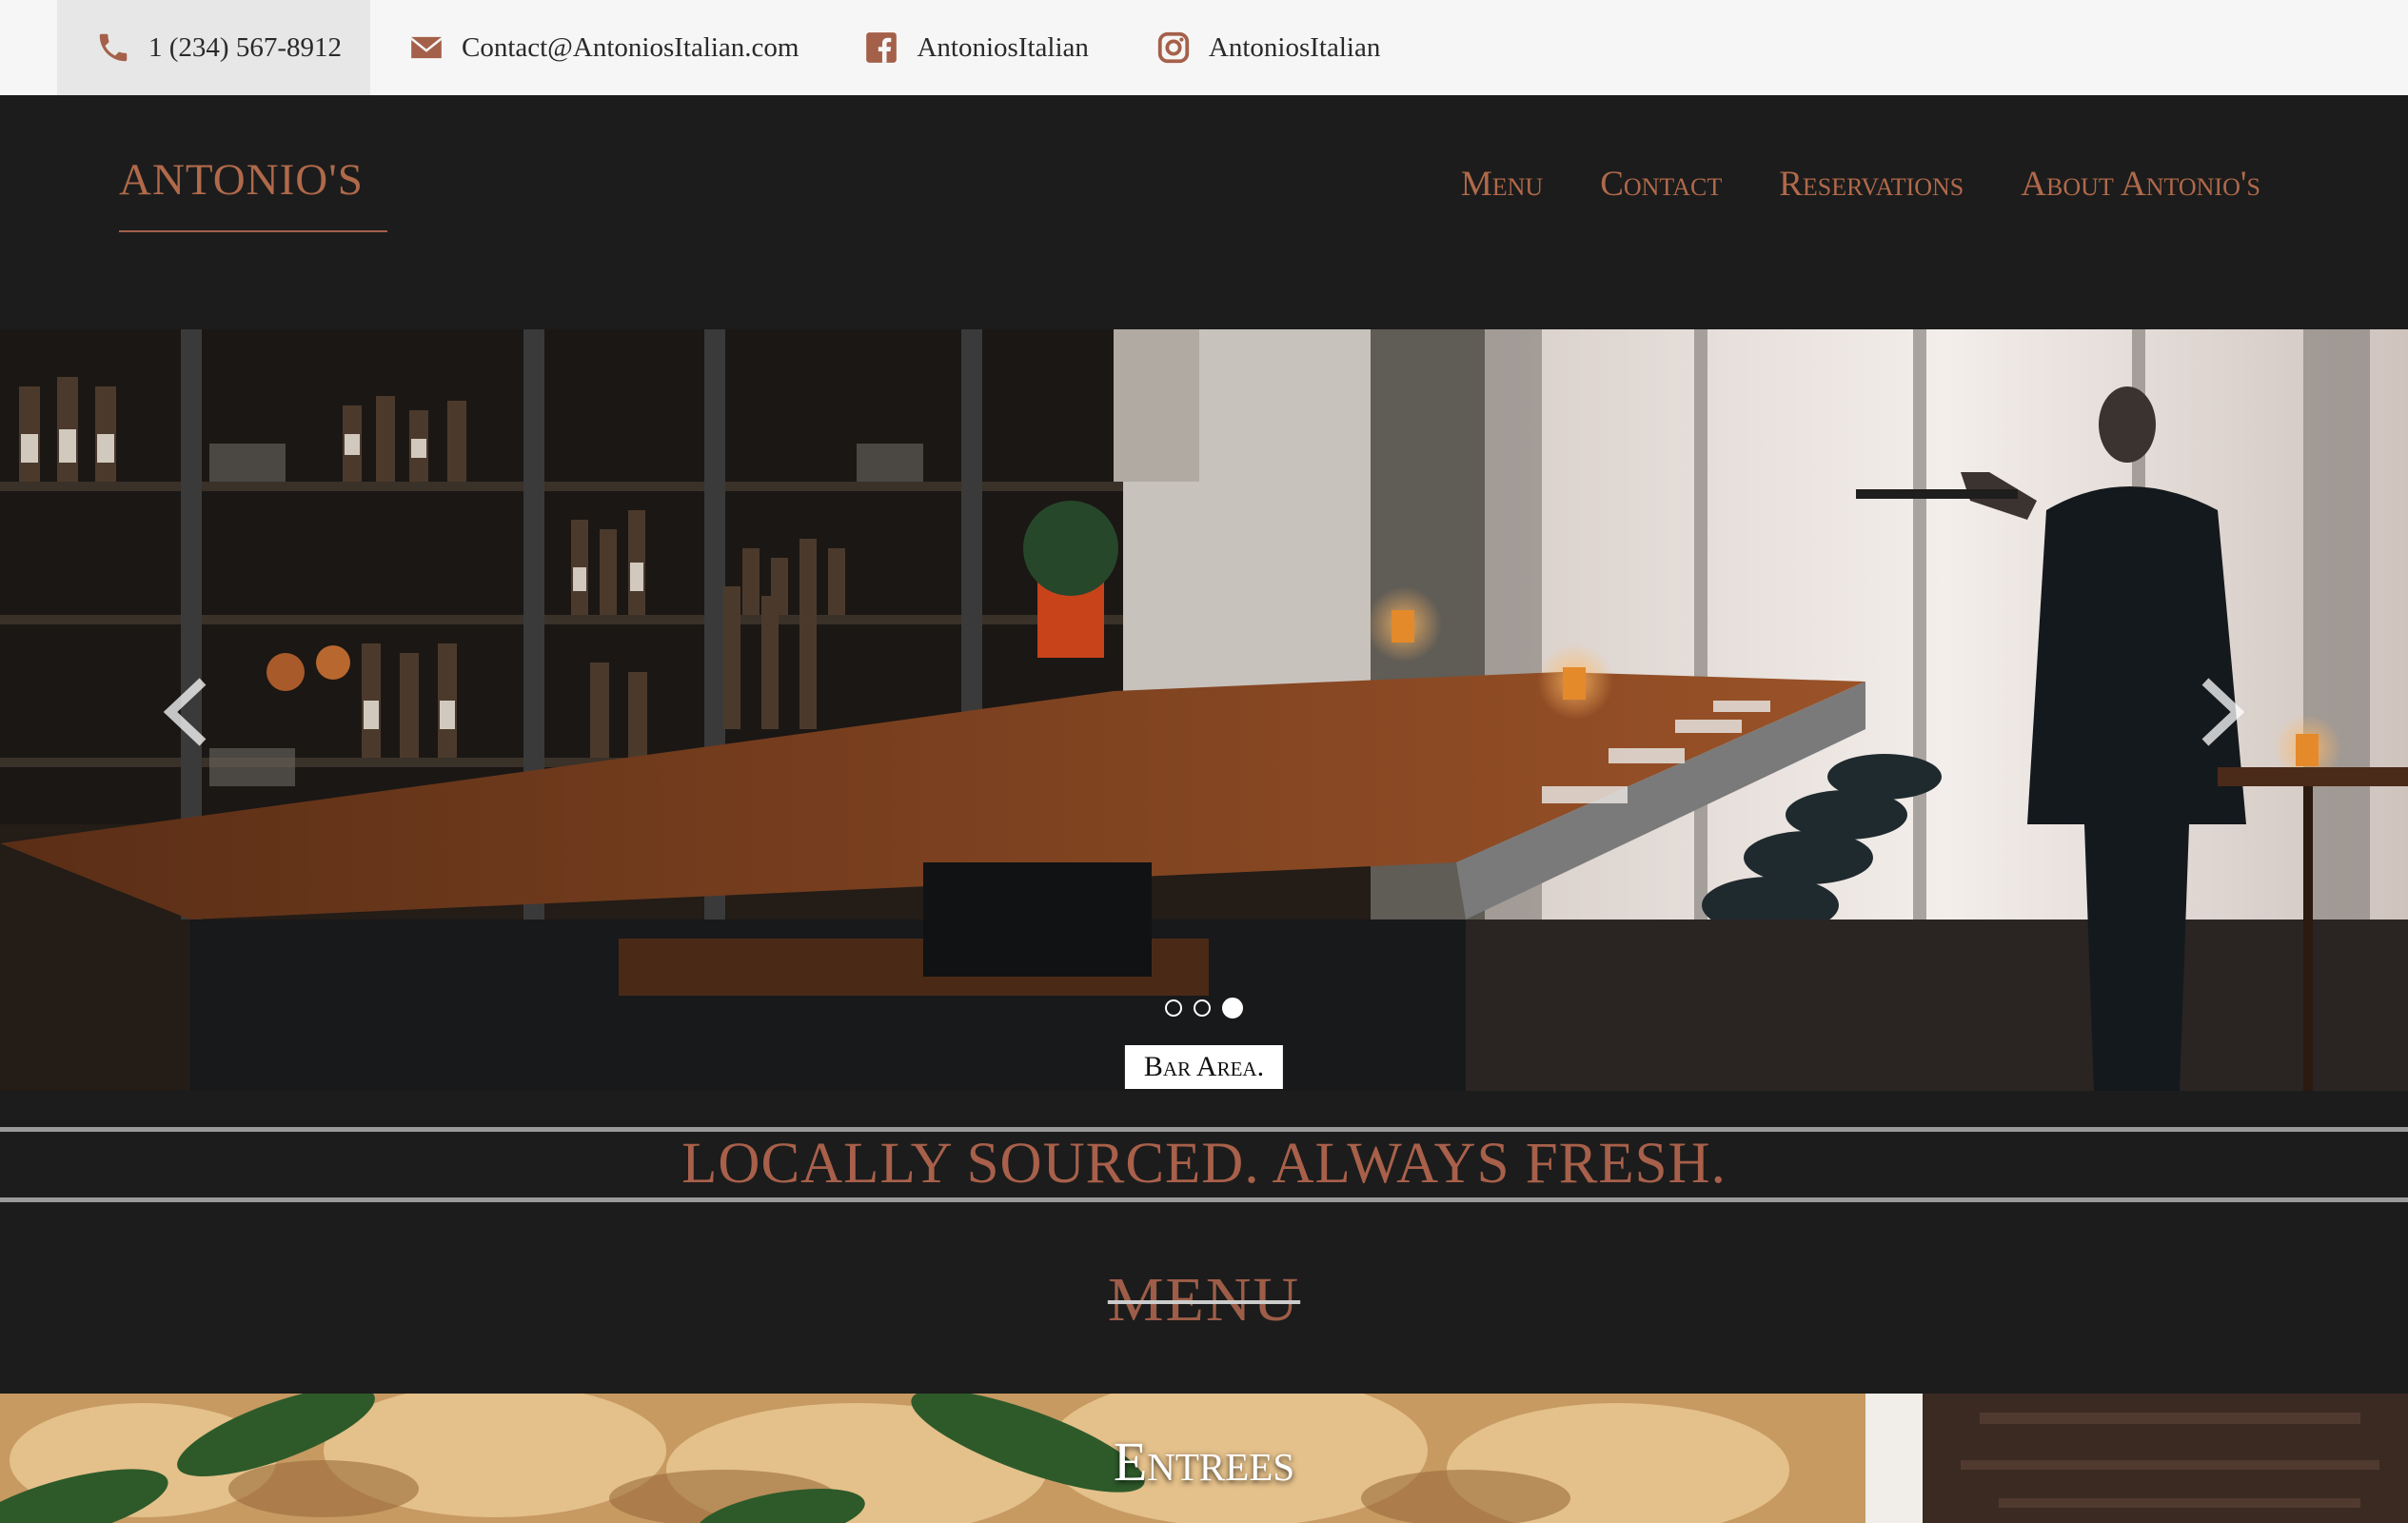 This screenshot has width=2408, height=1523. I want to click on tagline-rule-bottom, so click(1204, 1200).